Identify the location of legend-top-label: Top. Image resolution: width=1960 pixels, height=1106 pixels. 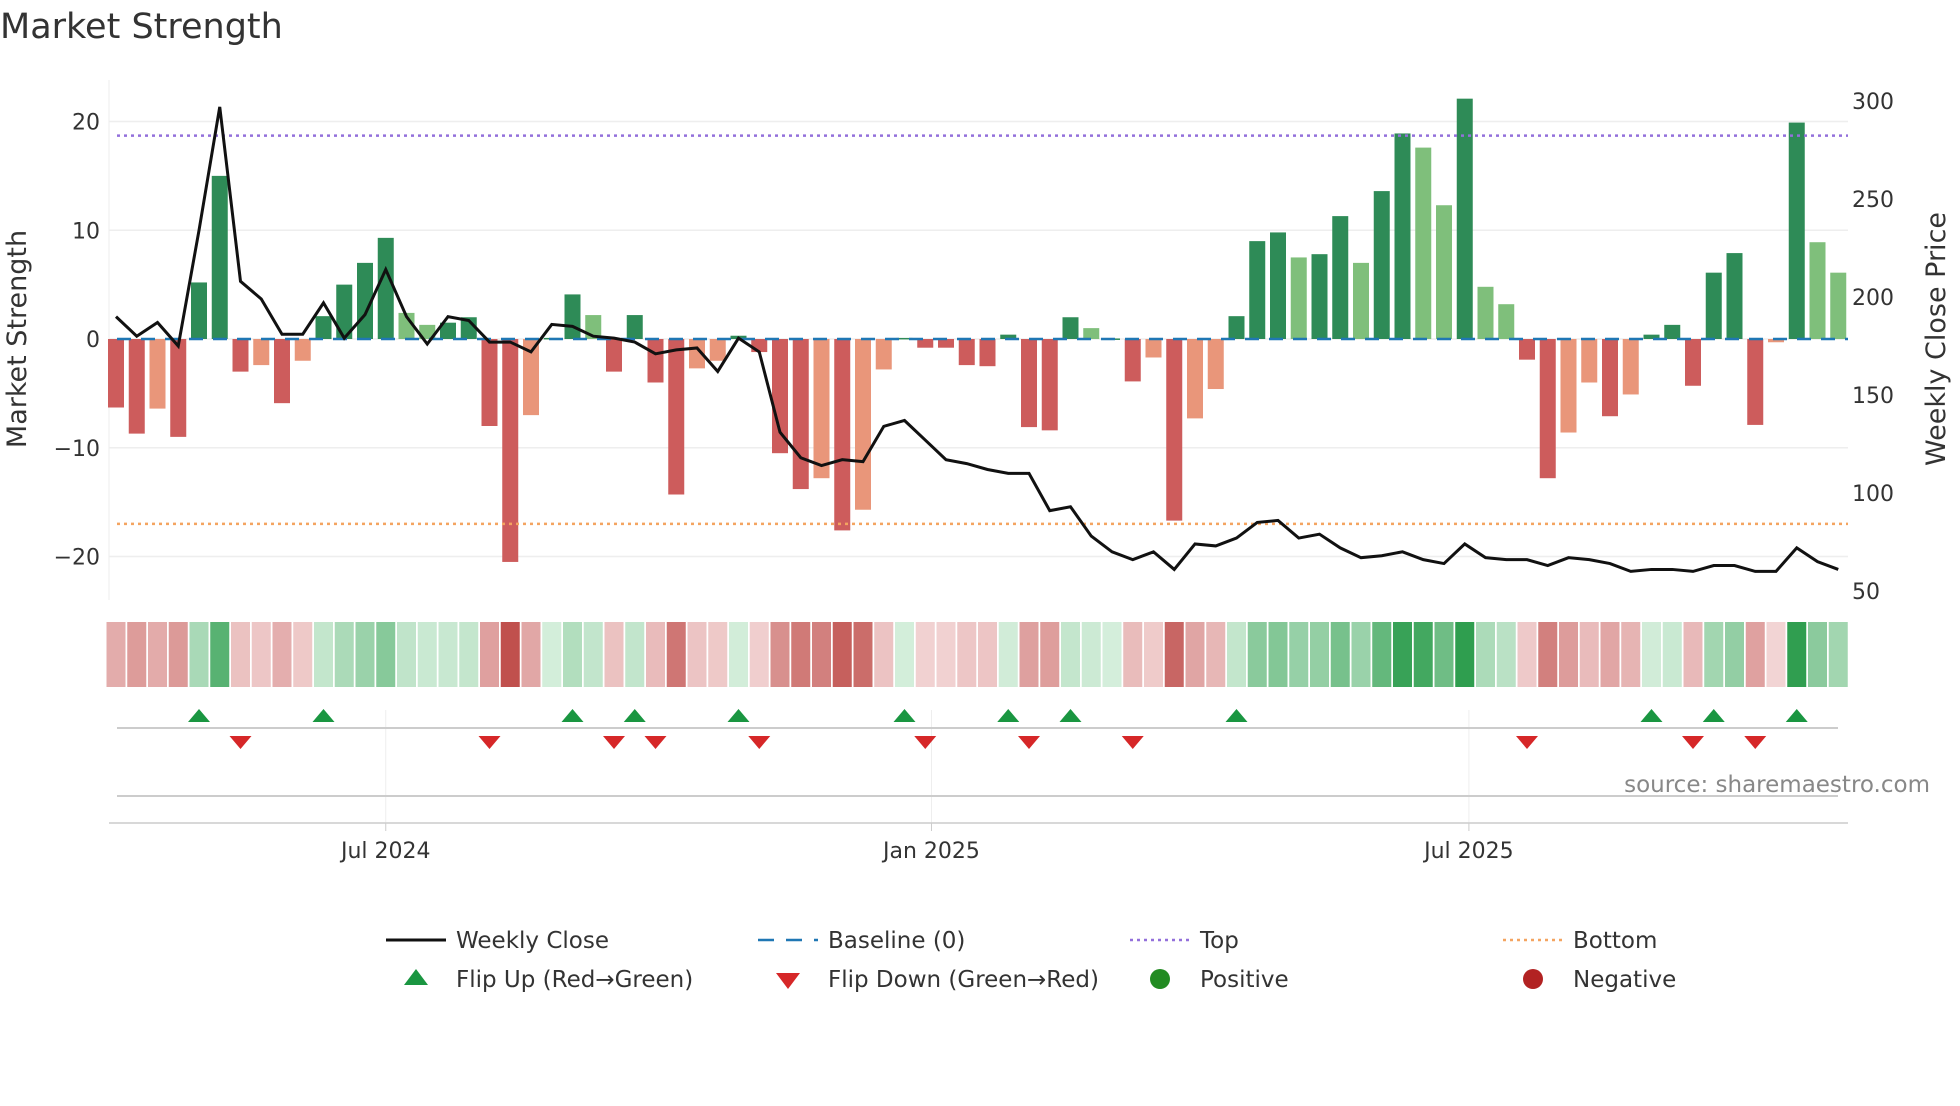
(1219, 941).